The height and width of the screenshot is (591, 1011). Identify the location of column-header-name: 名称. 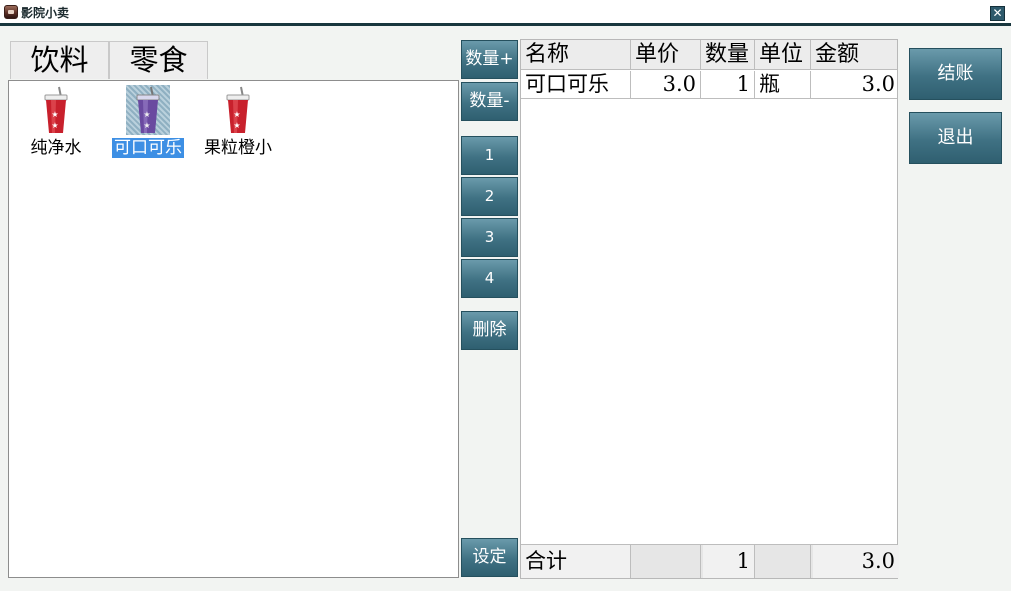
(576, 54).